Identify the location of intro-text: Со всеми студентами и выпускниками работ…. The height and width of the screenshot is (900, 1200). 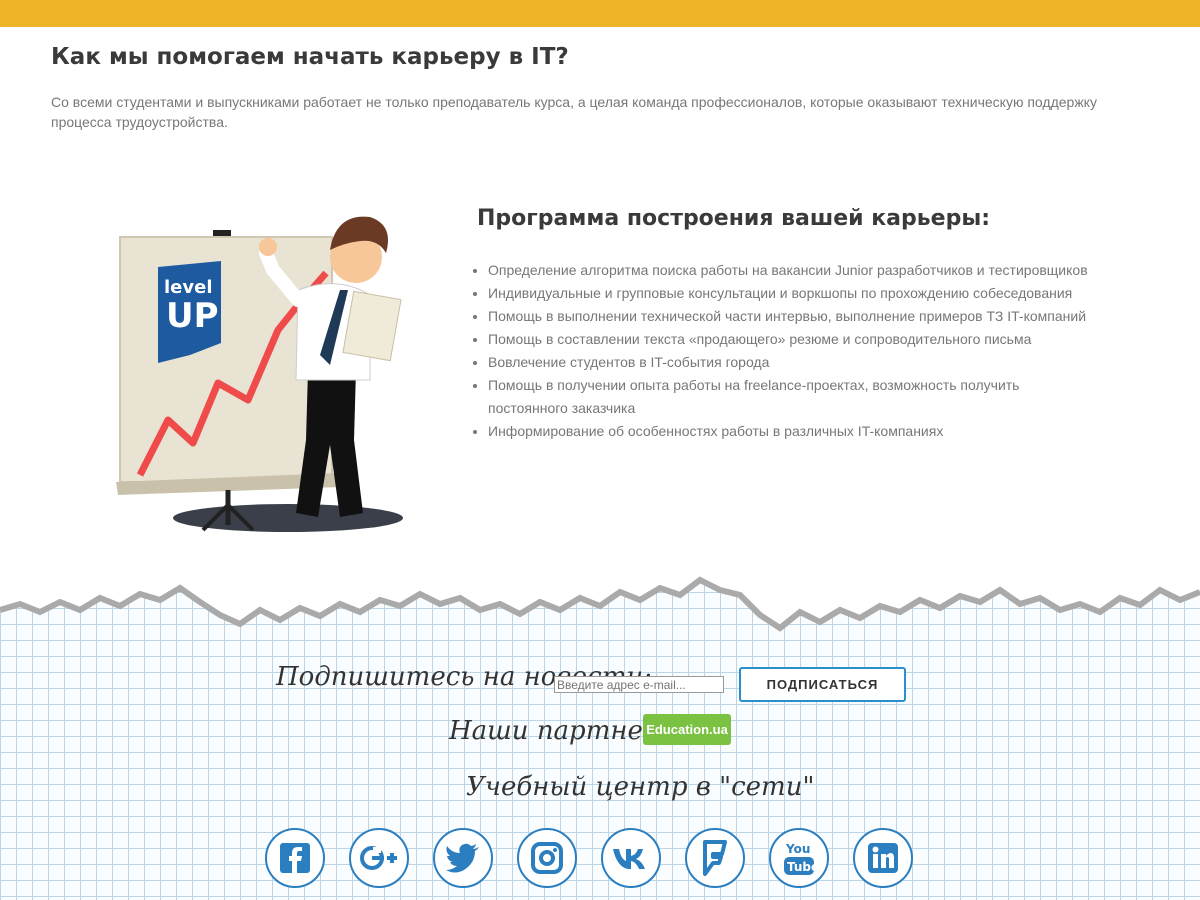
(574, 112).